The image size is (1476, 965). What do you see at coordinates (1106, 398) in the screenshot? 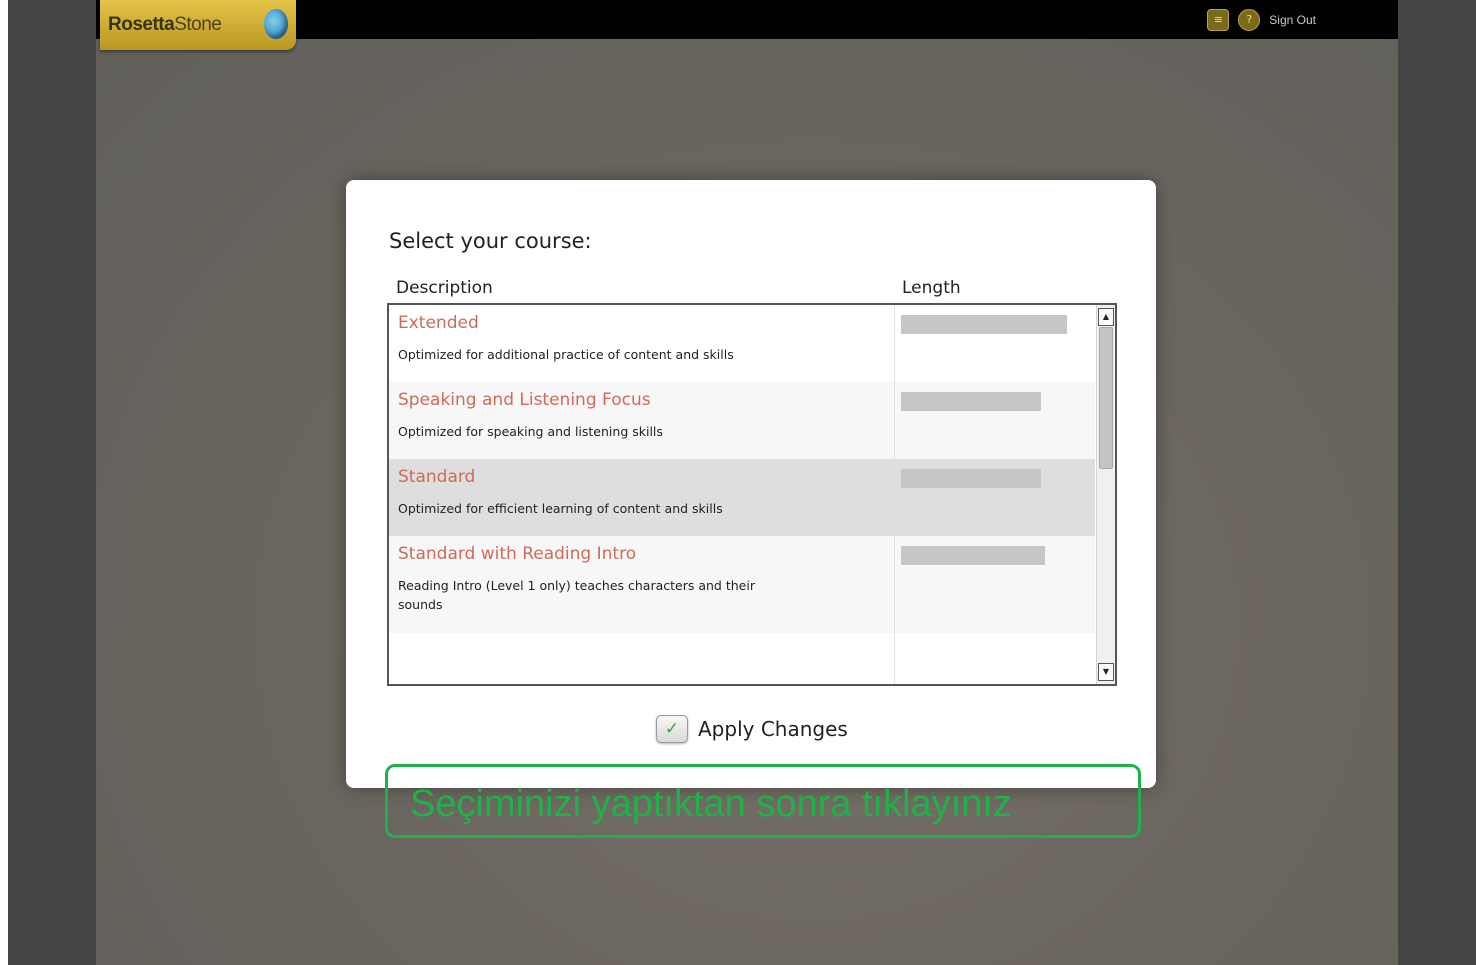
I see `scroll-thumb` at bounding box center [1106, 398].